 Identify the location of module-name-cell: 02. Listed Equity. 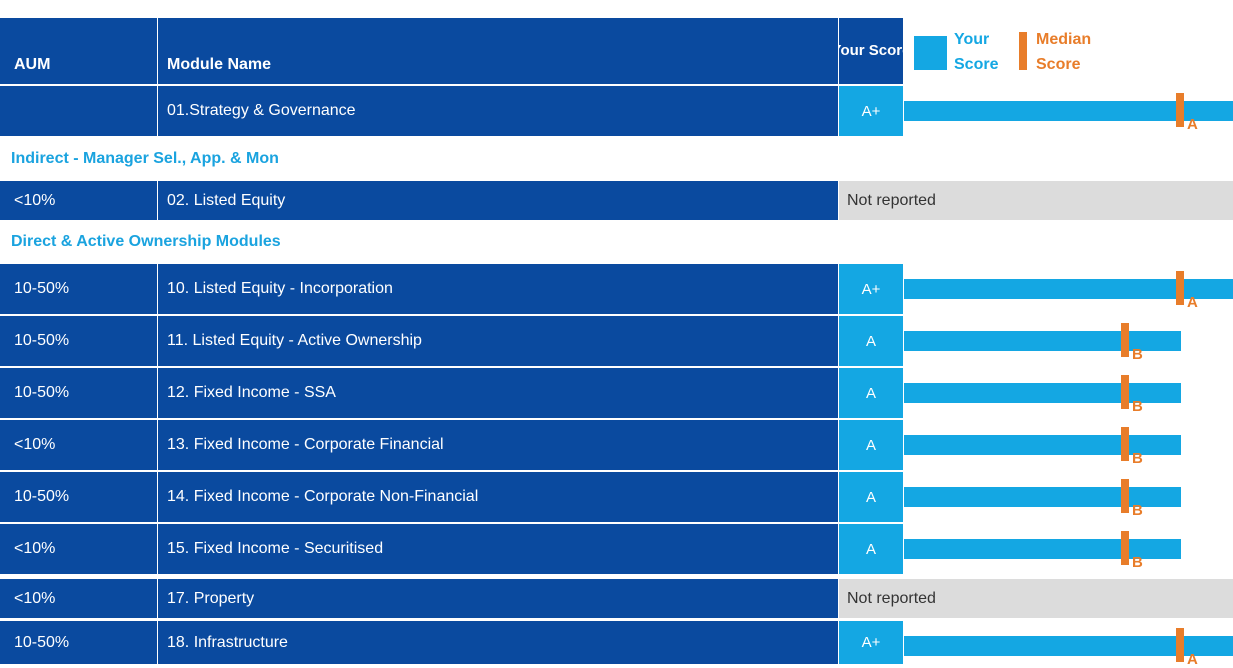
(498, 200).